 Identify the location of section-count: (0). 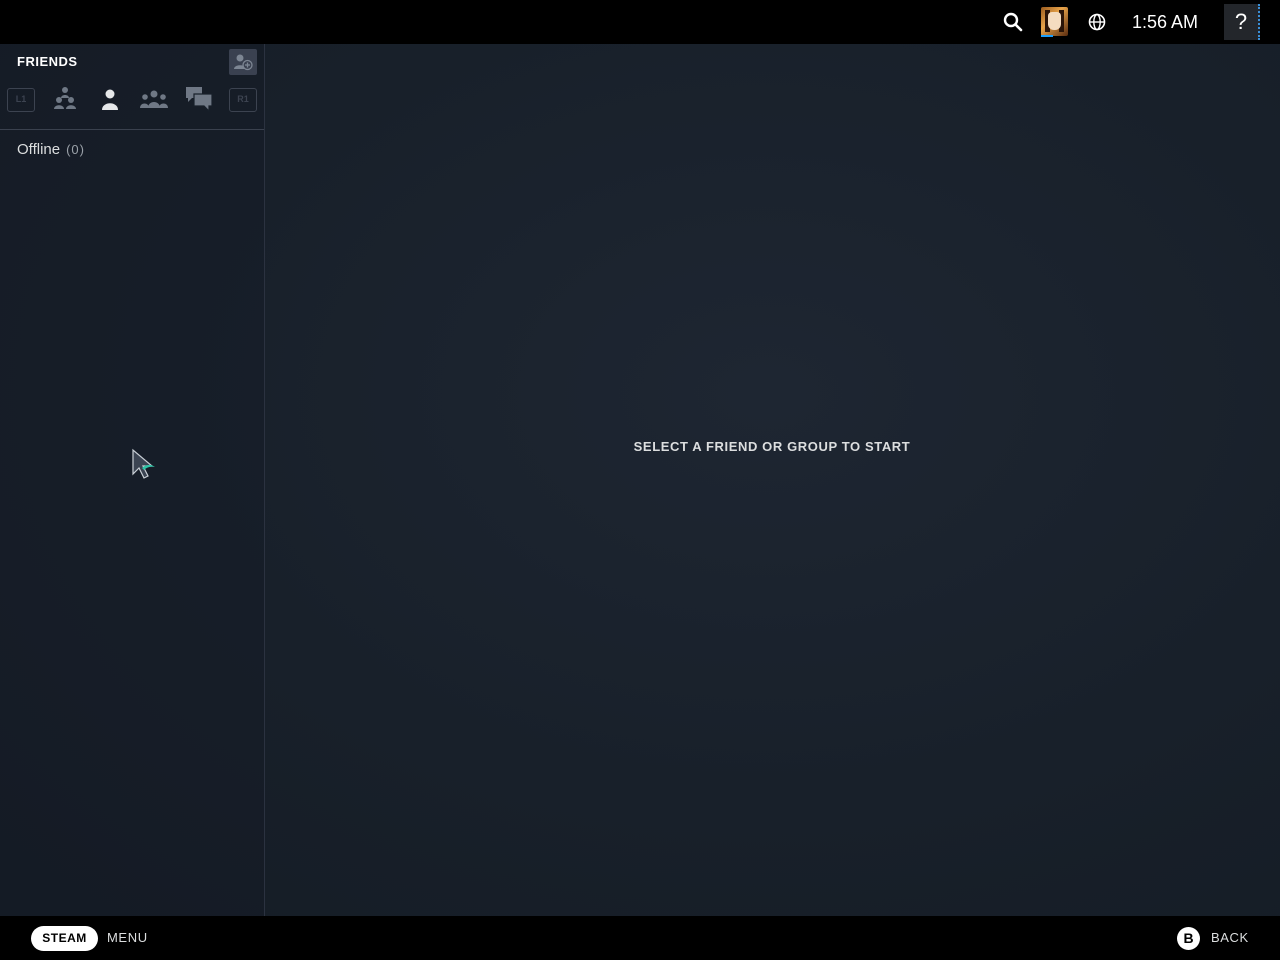
(75, 149).